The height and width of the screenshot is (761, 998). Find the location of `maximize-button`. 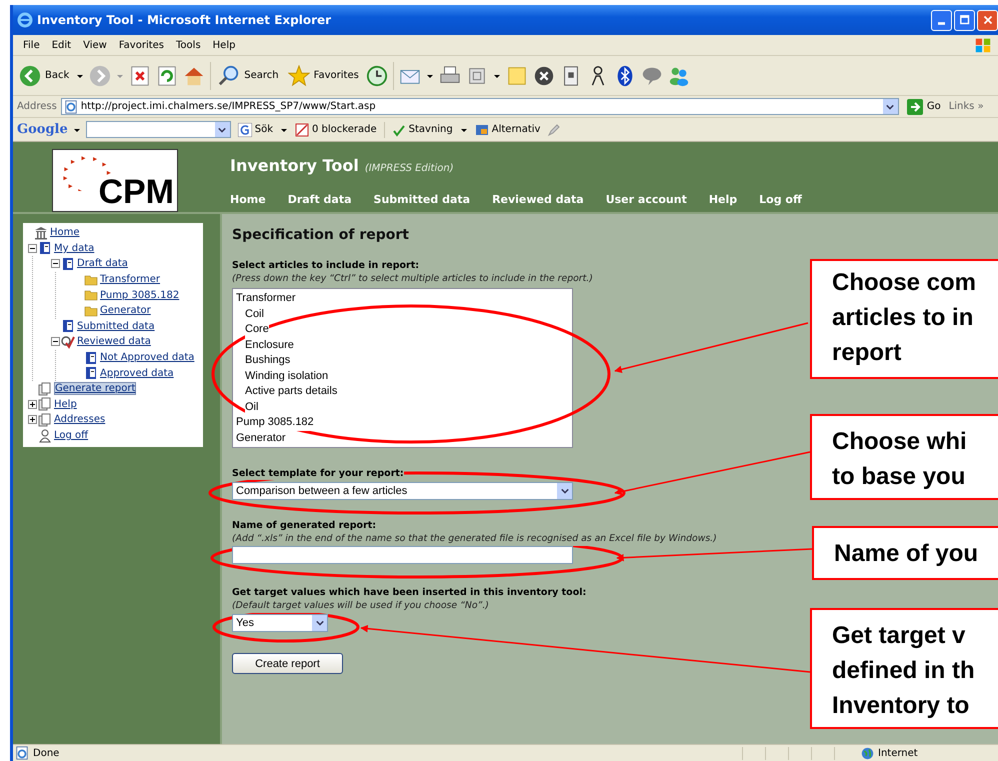

maximize-button is located at coordinates (964, 20).